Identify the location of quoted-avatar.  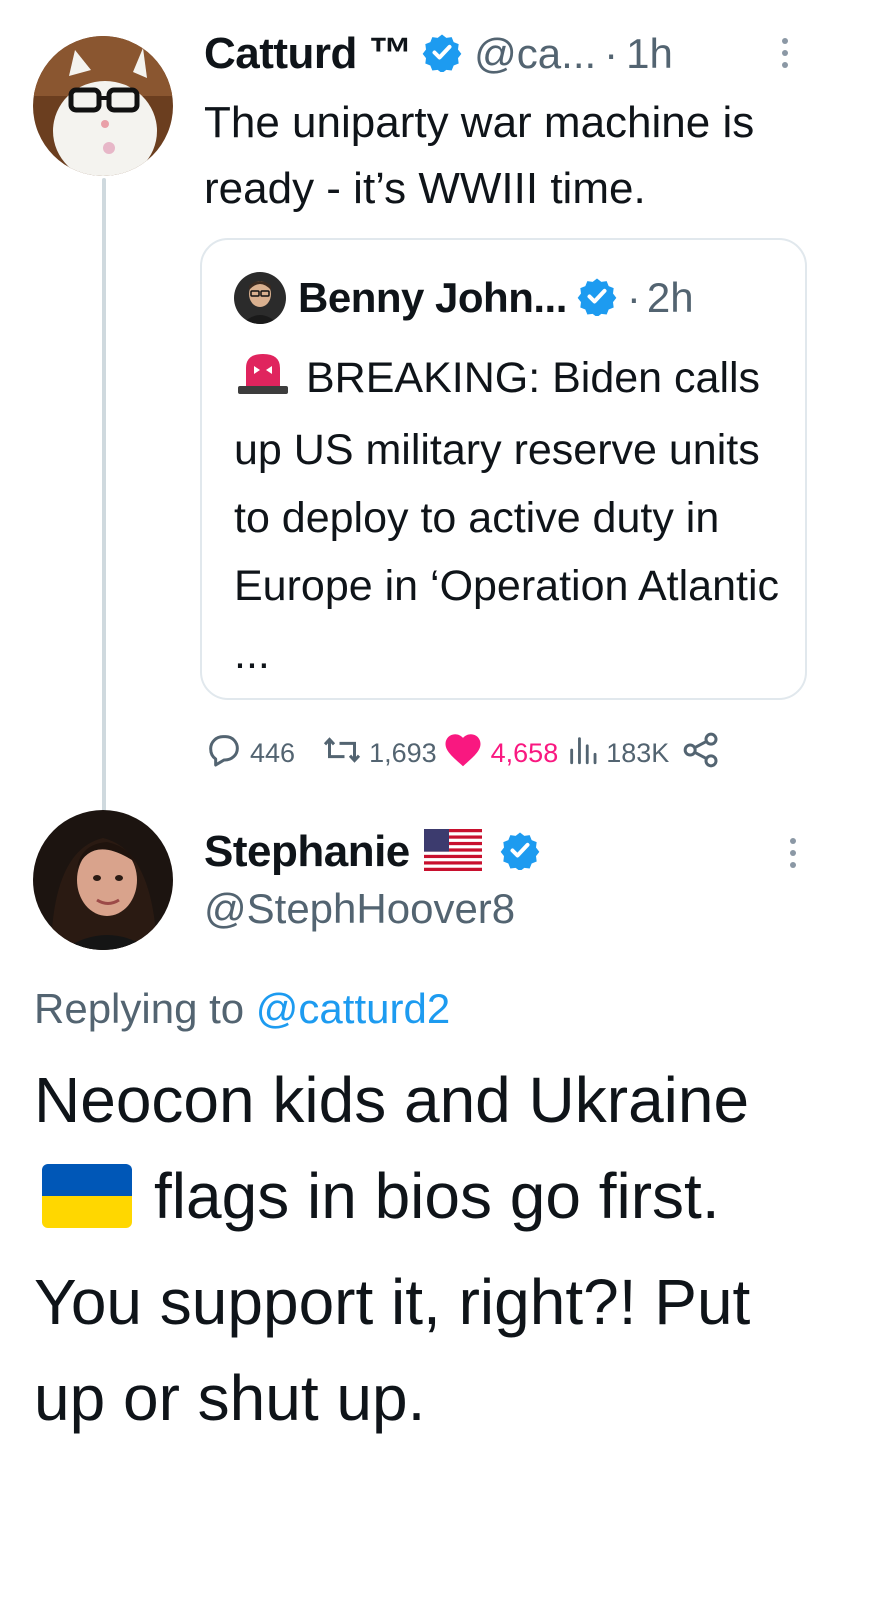
(260, 298).